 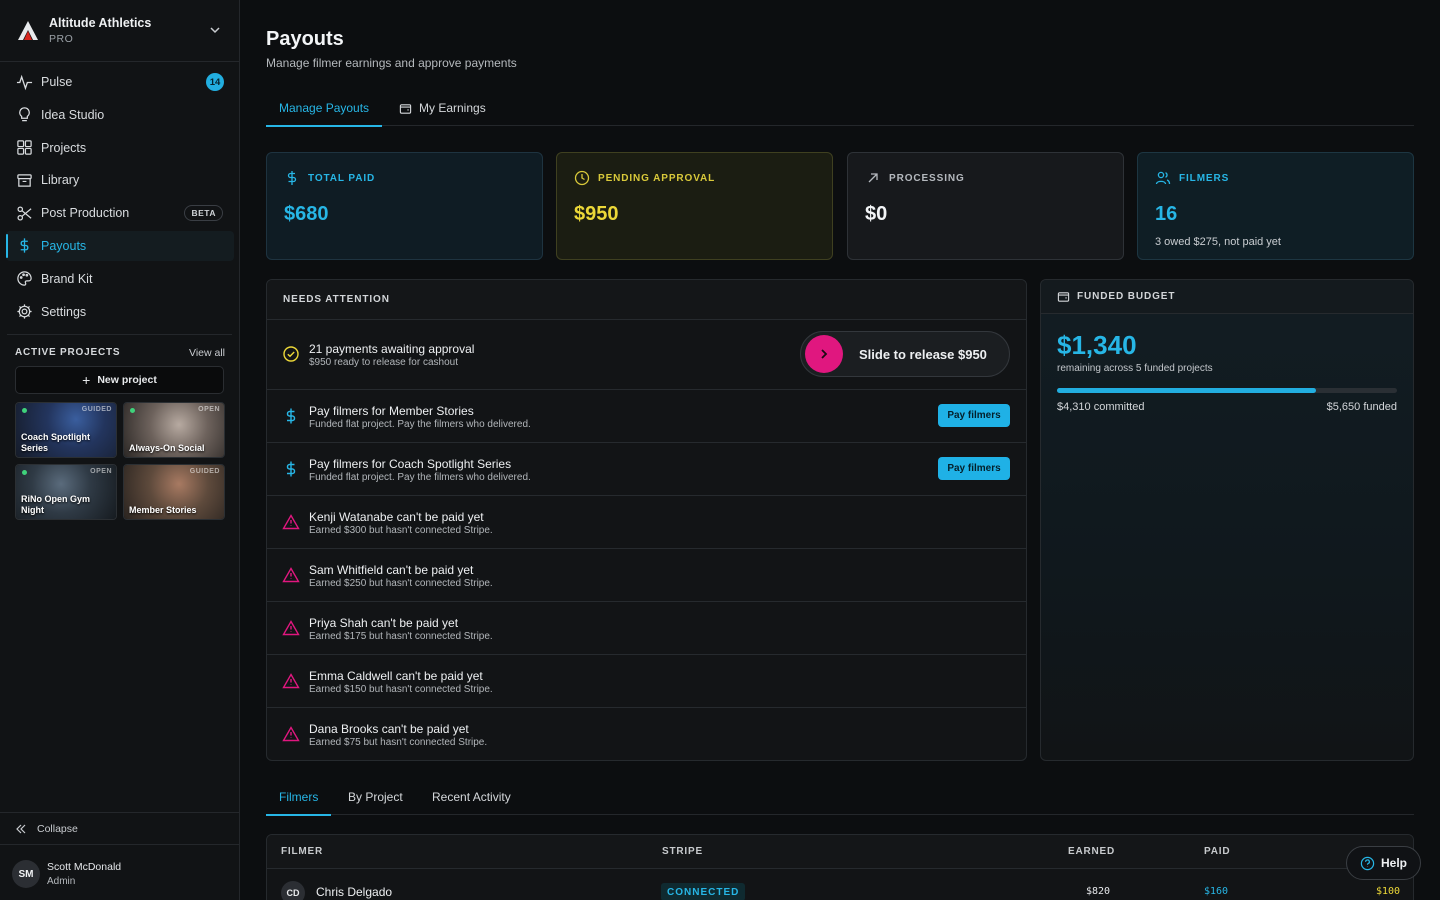 I want to click on tab-label: My Earnings, so click(x=452, y=108).